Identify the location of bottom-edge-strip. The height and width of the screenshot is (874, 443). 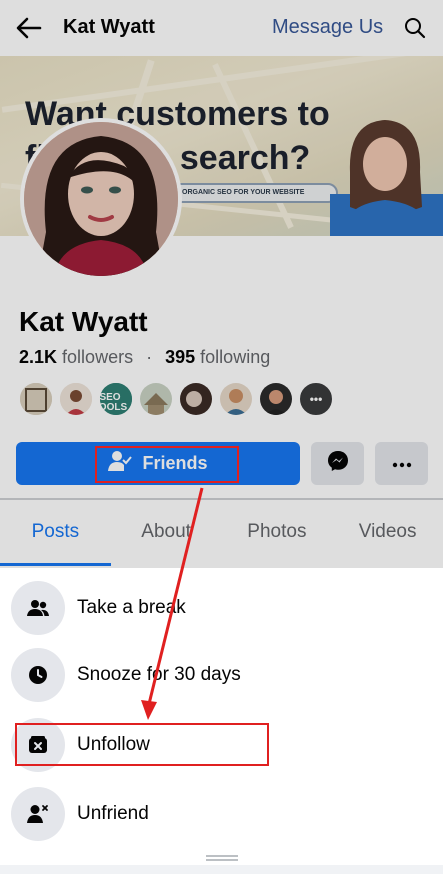
(221, 869).